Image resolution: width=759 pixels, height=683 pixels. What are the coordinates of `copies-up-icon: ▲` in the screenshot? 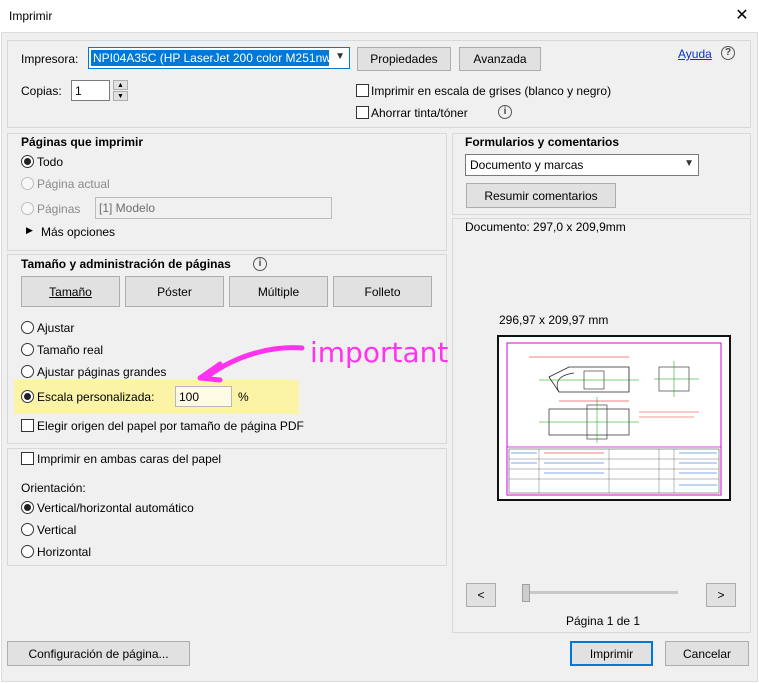 It's located at (120, 85).